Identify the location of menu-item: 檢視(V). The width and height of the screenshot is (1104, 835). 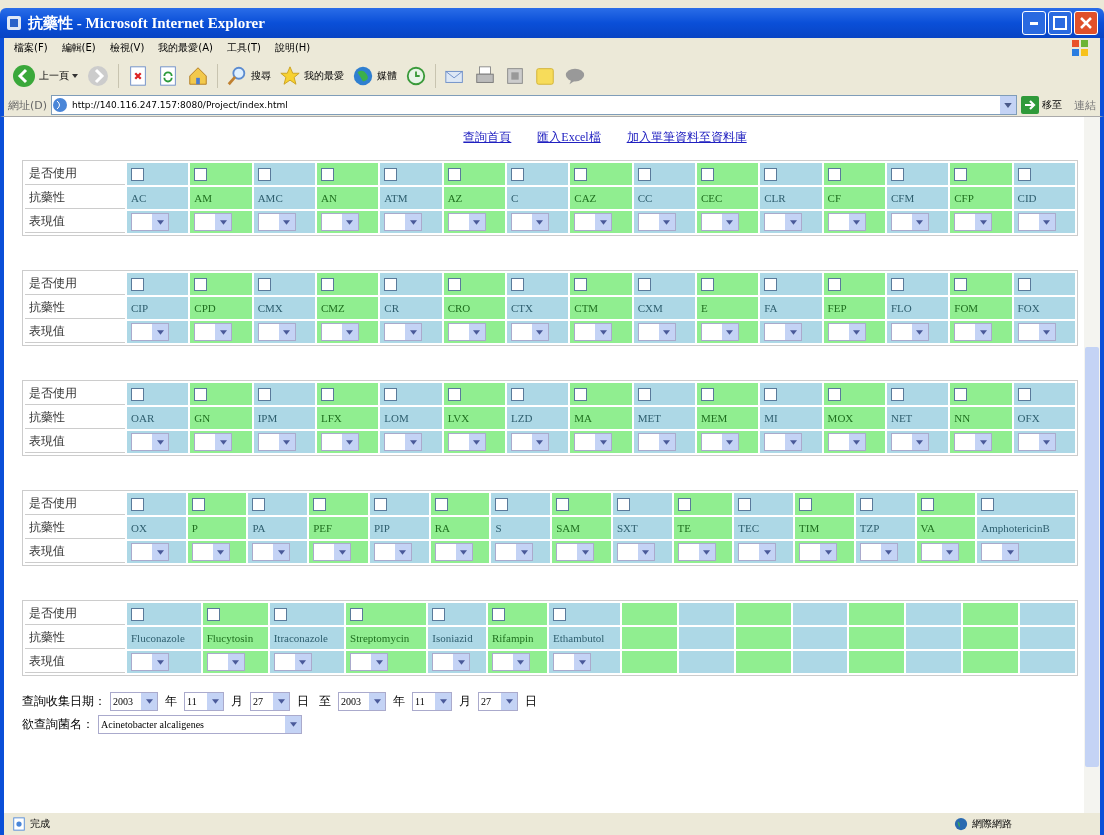
(127, 48).